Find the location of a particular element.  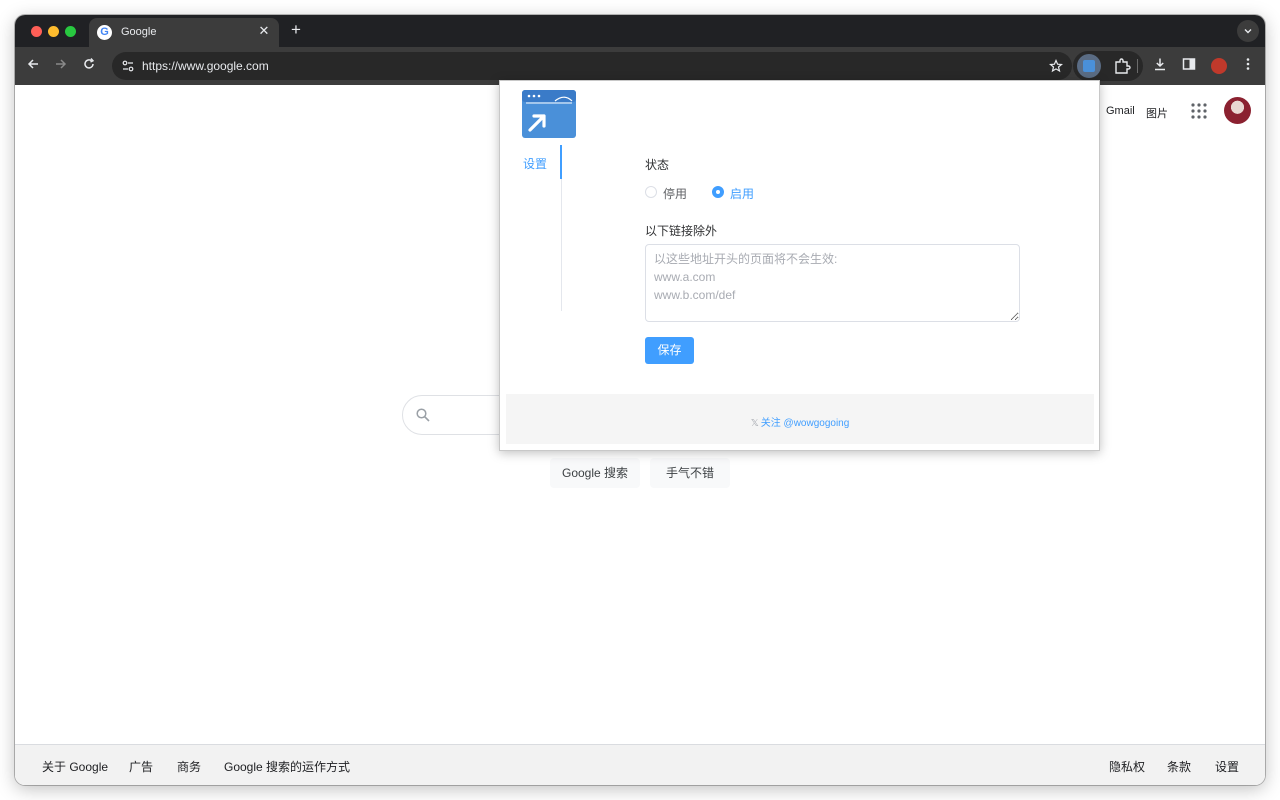

download-icon is located at coordinates (1160, 66).